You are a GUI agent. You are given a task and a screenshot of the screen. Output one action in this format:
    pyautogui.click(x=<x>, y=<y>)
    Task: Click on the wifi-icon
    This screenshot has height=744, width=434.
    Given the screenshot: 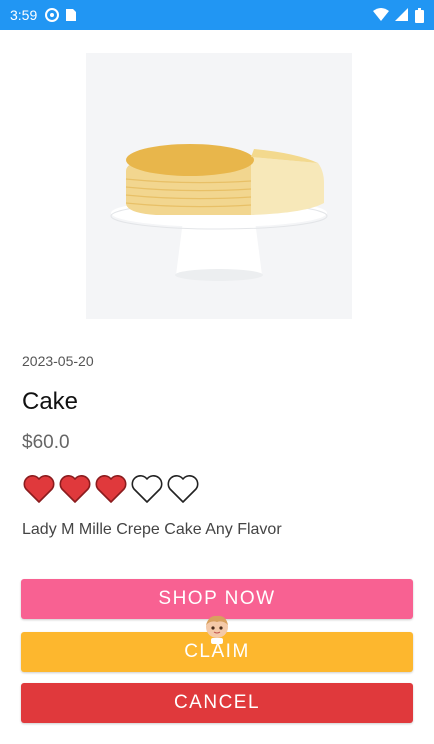 What is the action you would take?
    pyautogui.click(x=381, y=15)
    